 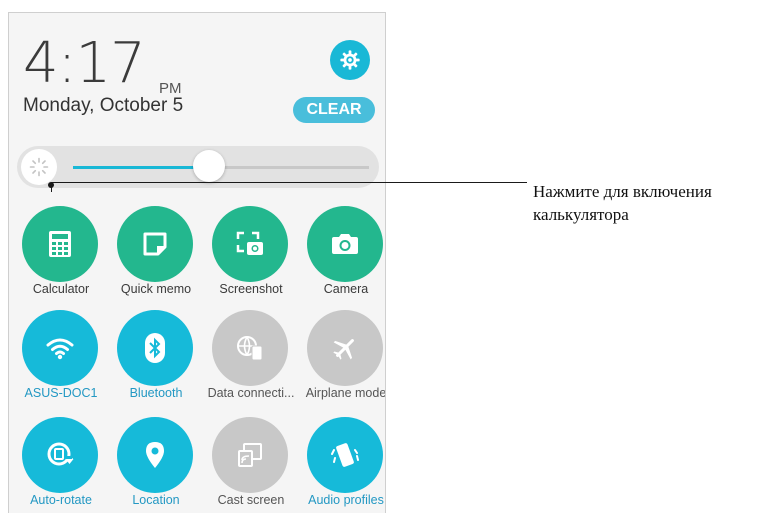 I want to click on tile-label: Airplane mode, so click(x=345, y=393).